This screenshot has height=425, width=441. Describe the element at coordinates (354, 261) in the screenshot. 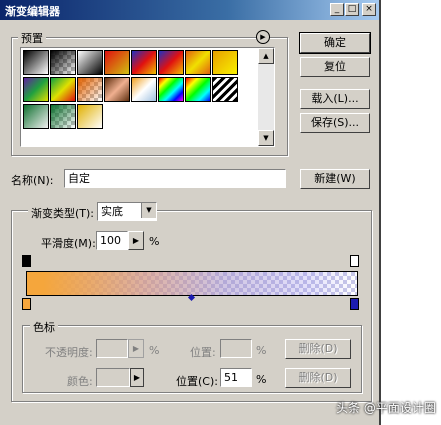

I see `opacity-stop-right` at that location.